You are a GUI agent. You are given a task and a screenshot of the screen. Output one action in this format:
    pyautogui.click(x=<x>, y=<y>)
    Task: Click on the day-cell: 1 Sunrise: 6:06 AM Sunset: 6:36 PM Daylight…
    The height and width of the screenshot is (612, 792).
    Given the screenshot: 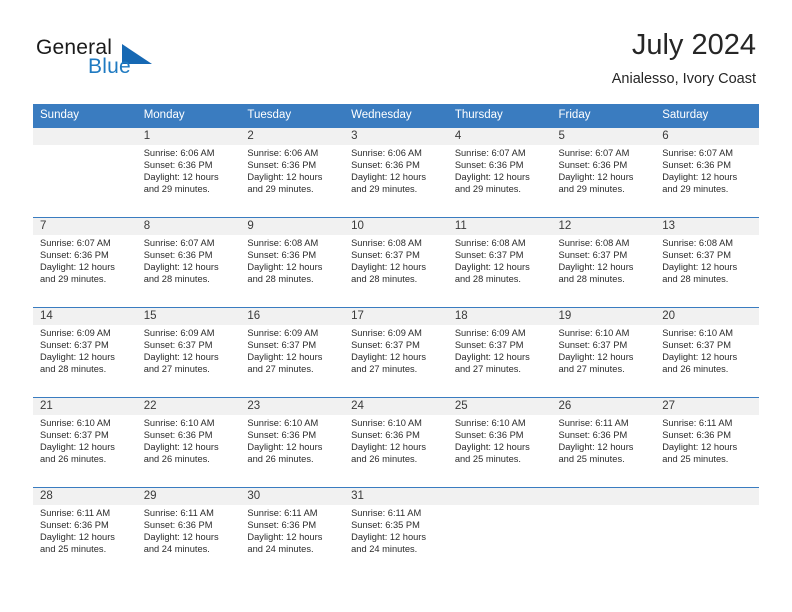 What is the action you would take?
    pyautogui.click(x=188, y=172)
    